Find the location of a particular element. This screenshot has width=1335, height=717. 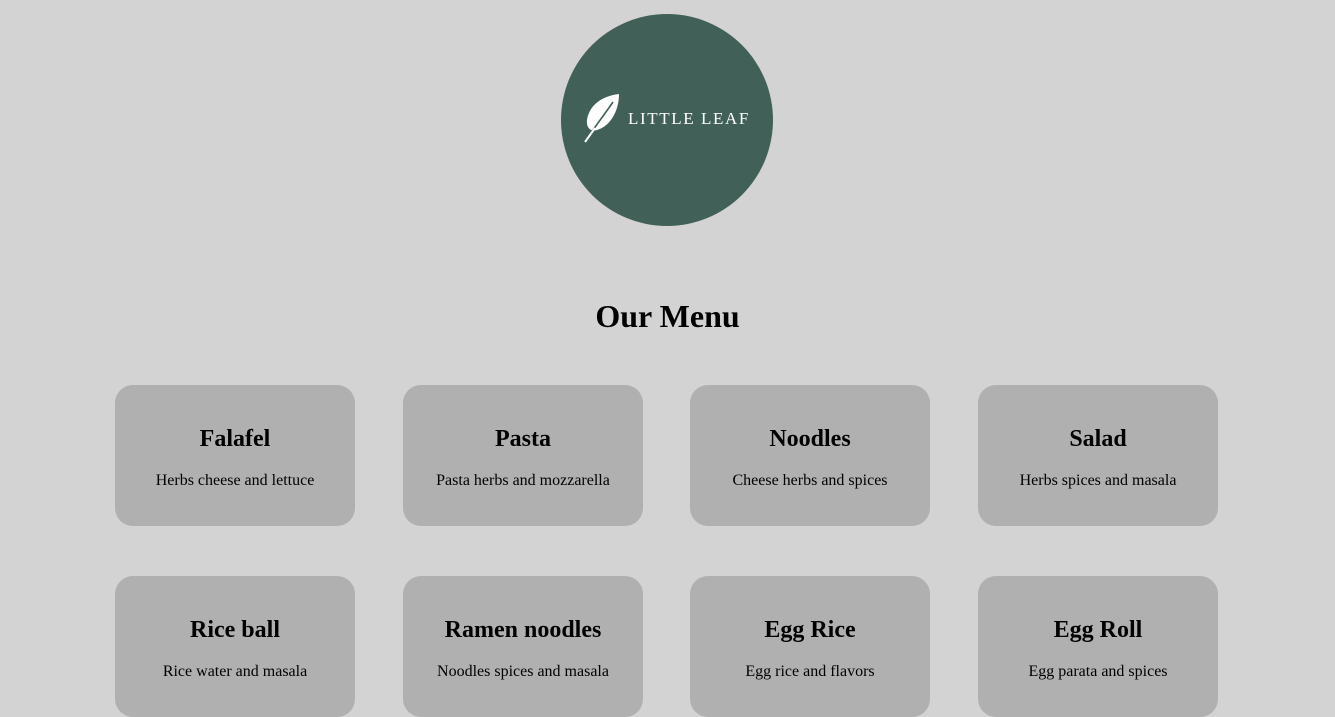

menu-item-name: Noodles is located at coordinates (810, 439).